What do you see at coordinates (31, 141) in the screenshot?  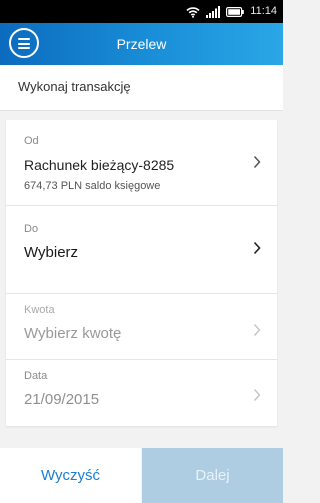 I see `from-label: Od` at bounding box center [31, 141].